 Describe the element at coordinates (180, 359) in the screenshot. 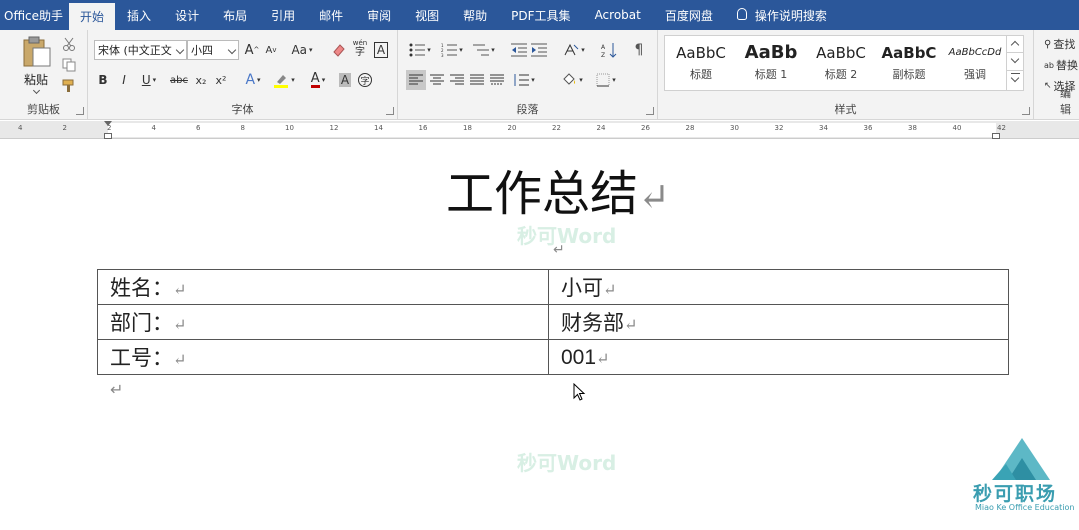

I see `cell-end-mark: ↵` at that location.